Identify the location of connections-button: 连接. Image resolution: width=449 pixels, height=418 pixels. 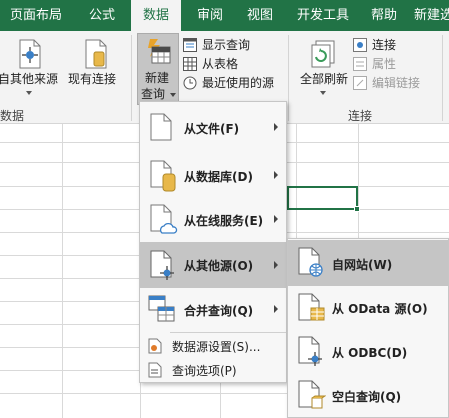
(392, 45).